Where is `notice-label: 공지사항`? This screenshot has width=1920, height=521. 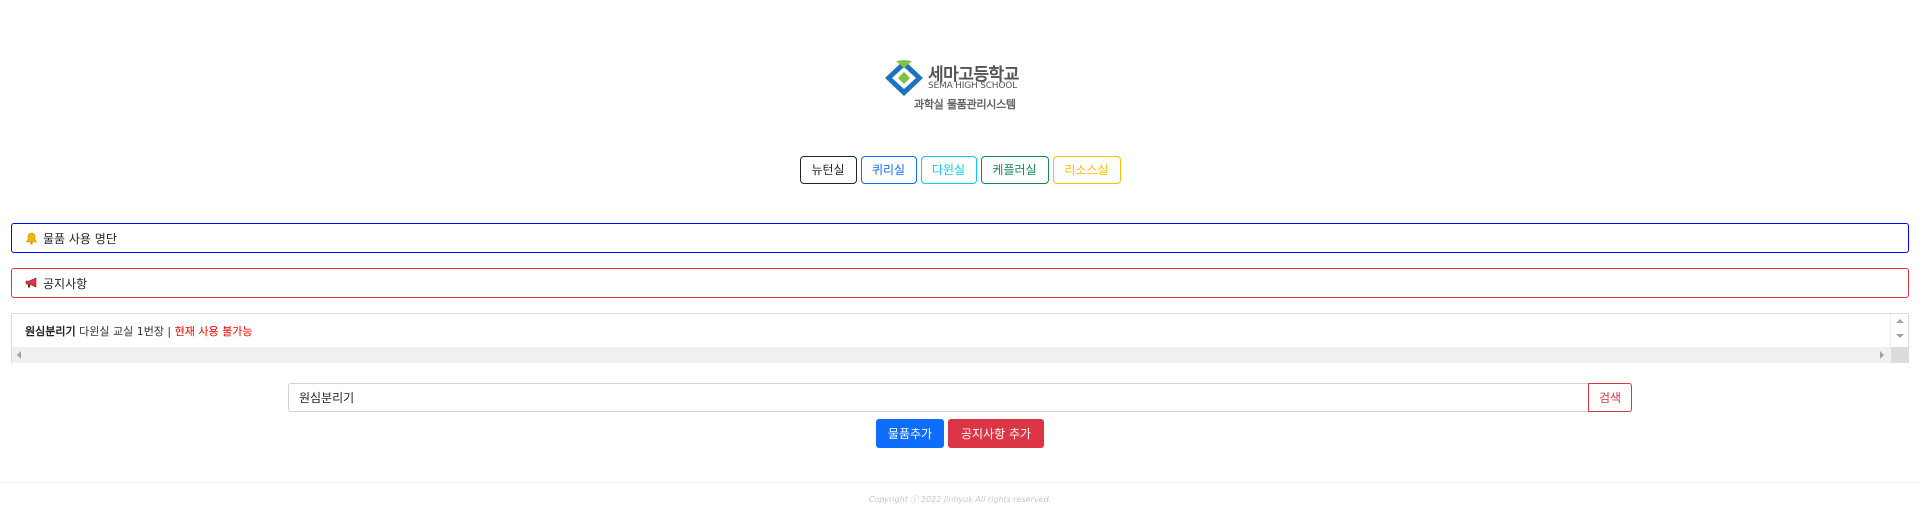
notice-label: 공지사항 is located at coordinates (65, 283).